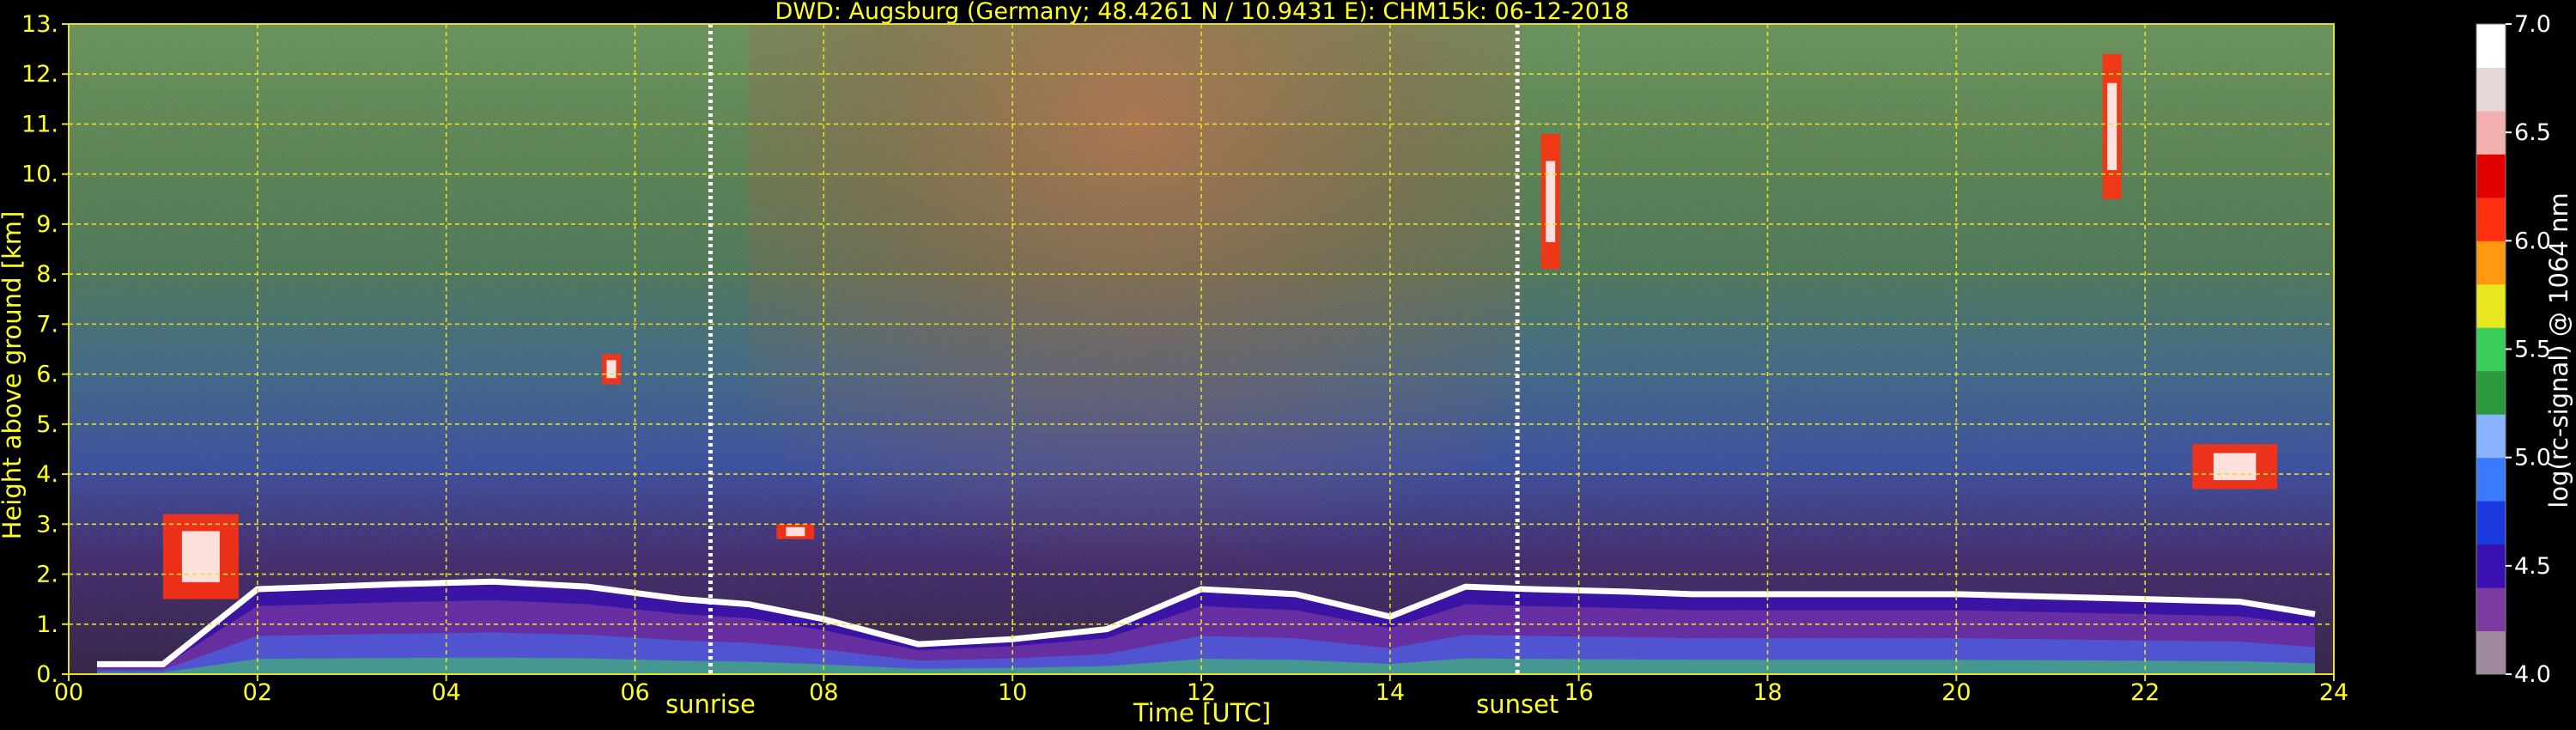 This screenshot has height=730, width=2576. What do you see at coordinates (47, 624) in the screenshot?
I see `y-tick-label: 1.` at bounding box center [47, 624].